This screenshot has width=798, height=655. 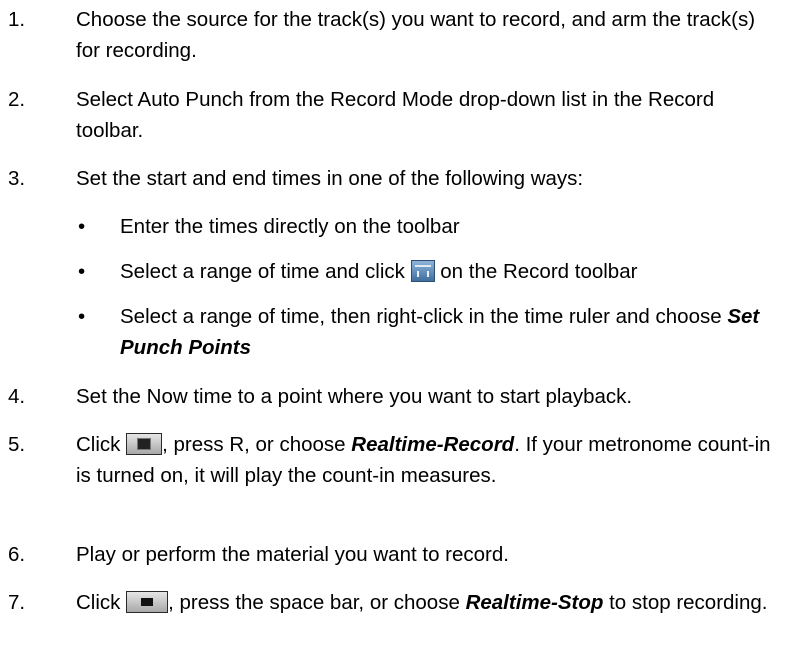 I want to click on bullet-text-post: on the Record toolbar, so click(x=539, y=271).